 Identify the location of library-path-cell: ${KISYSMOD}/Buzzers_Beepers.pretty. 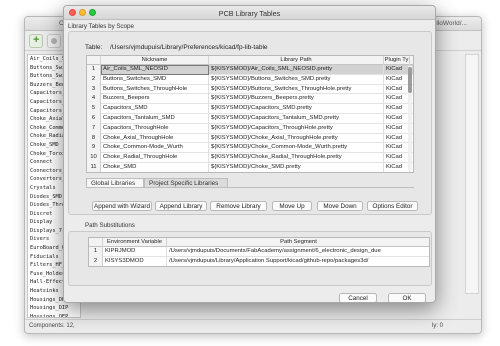
(296, 99).